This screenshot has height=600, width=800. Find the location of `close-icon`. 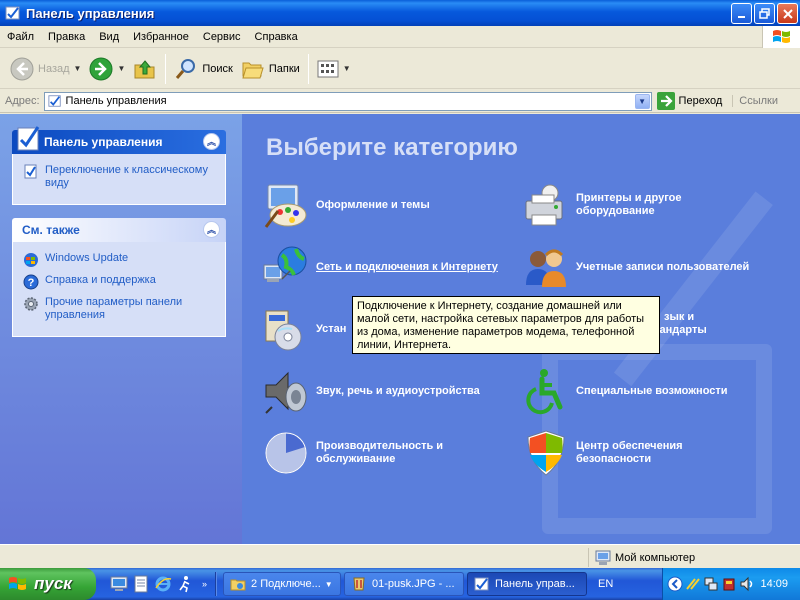

close-icon is located at coordinates (787, 13).